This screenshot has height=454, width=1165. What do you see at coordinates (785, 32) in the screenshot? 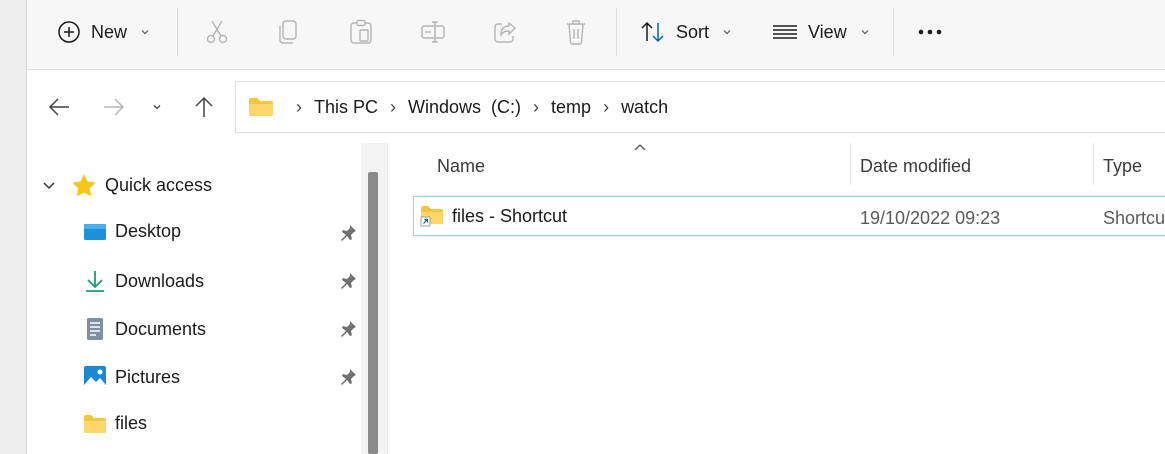
I see `list-view-icon` at bounding box center [785, 32].